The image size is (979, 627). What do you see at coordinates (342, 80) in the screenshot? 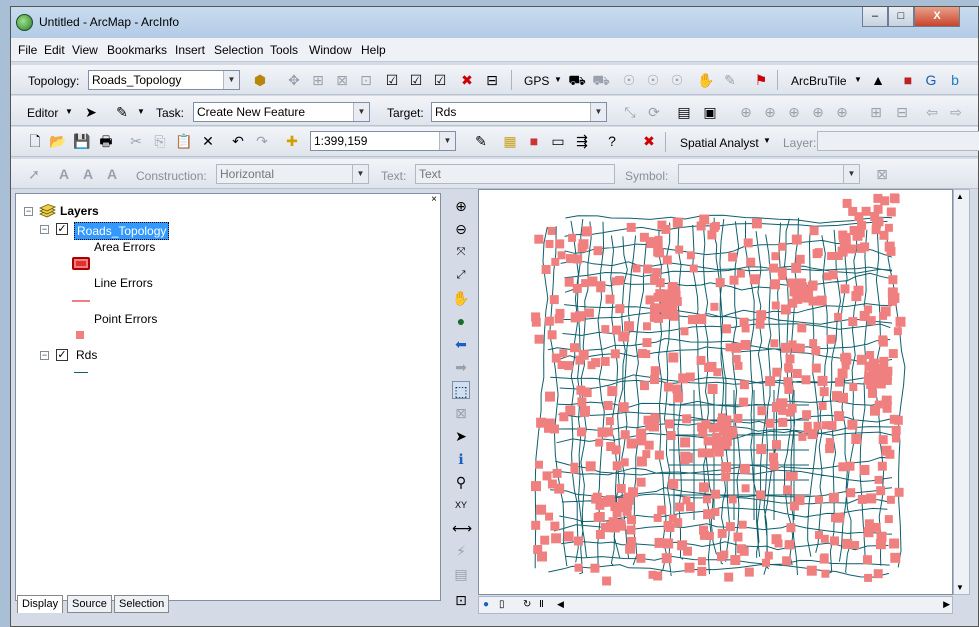
I see `topology-edit-tool-icon: ⊠` at bounding box center [342, 80].